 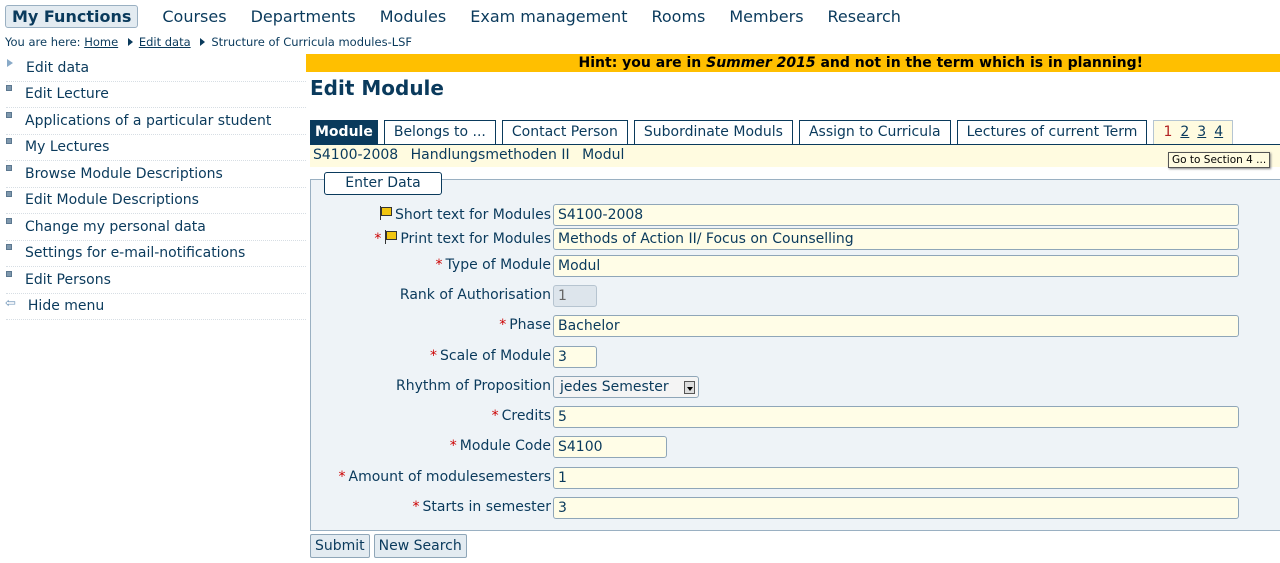 I want to click on sidebar-item-applications: Applications of a particular student, so click(x=156, y=121).